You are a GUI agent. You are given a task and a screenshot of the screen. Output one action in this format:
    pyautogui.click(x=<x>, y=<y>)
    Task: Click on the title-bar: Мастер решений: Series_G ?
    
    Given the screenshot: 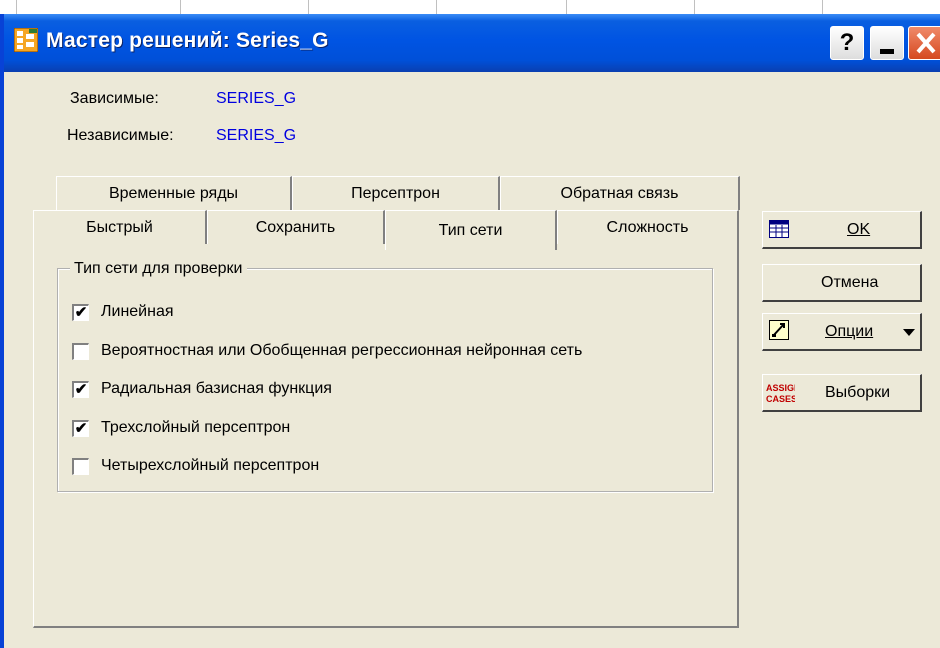 What is the action you would take?
    pyautogui.click(x=472, y=43)
    